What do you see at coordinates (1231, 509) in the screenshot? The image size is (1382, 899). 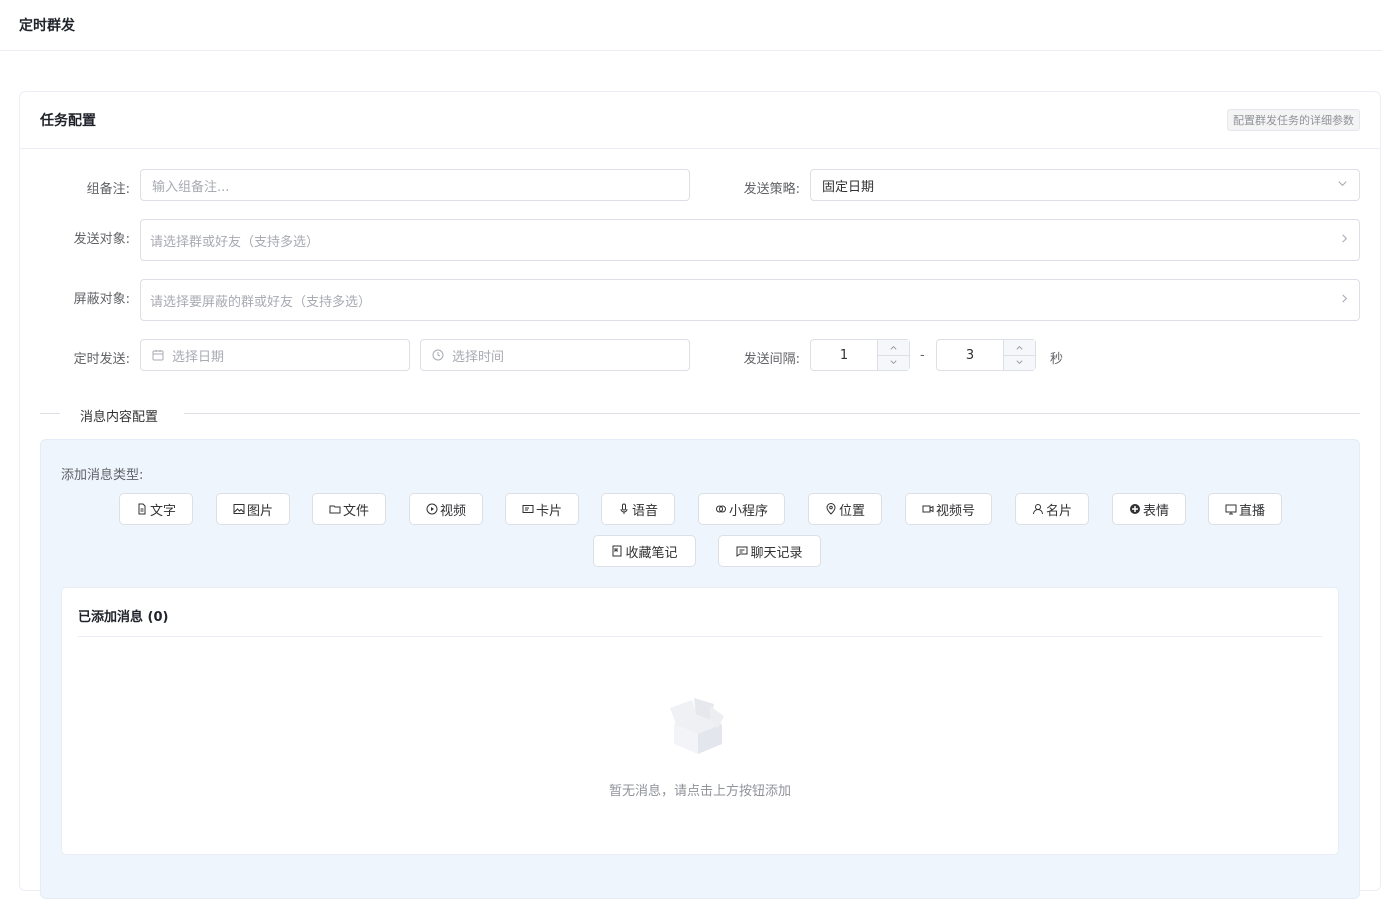 I see `monitor-icon` at bounding box center [1231, 509].